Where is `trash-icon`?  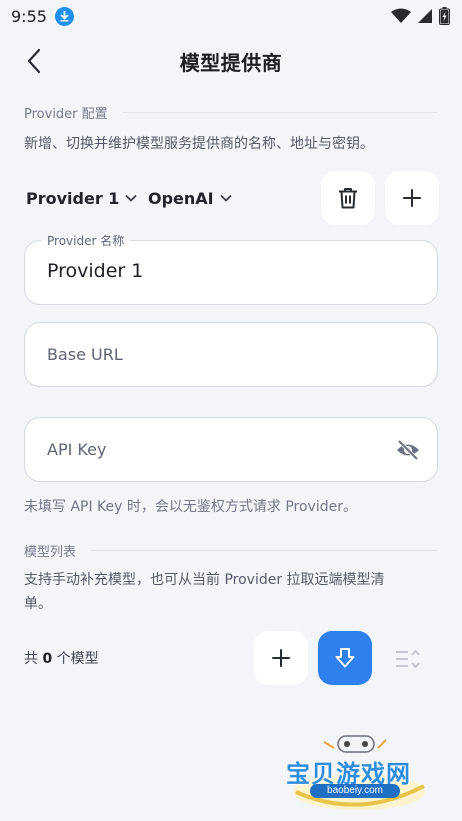 trash-icon is located at coordinates (348, 198).